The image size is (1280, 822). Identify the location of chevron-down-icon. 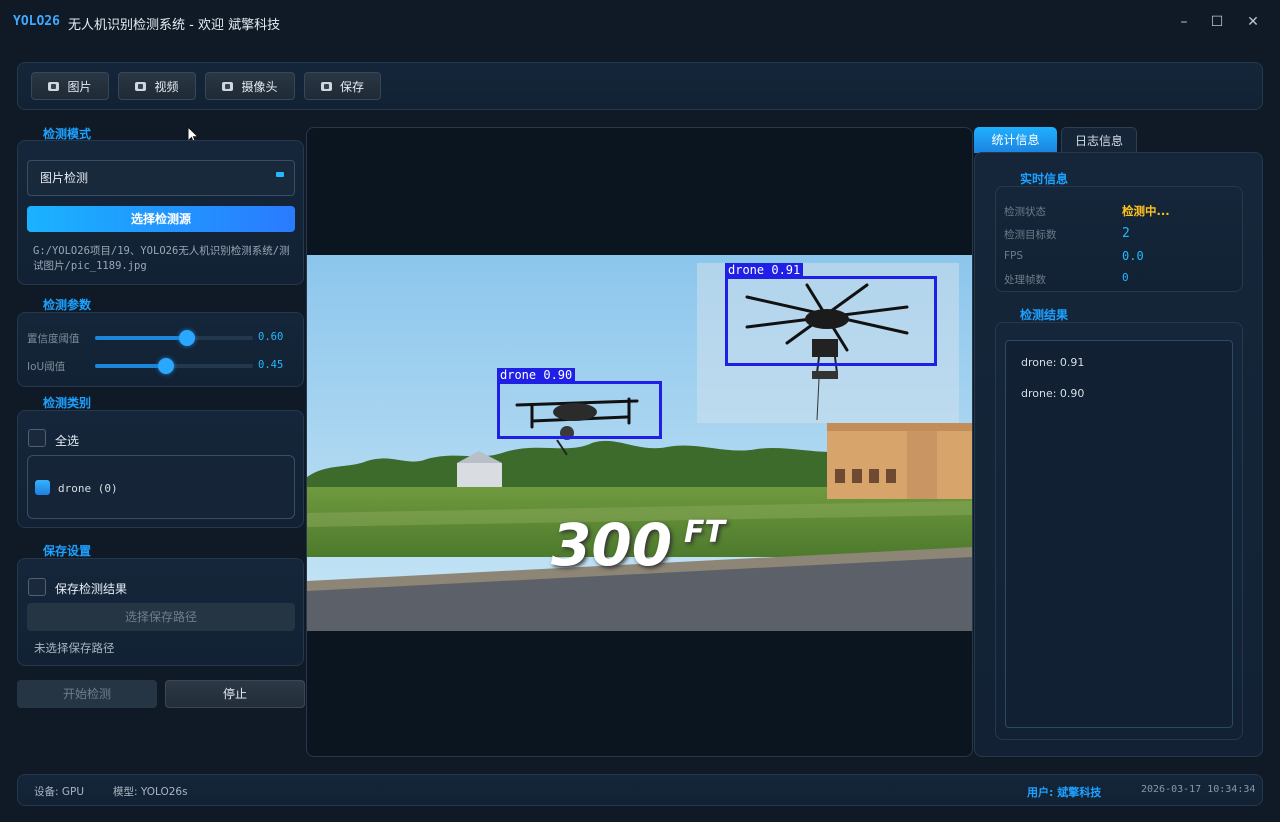
(280, 174).